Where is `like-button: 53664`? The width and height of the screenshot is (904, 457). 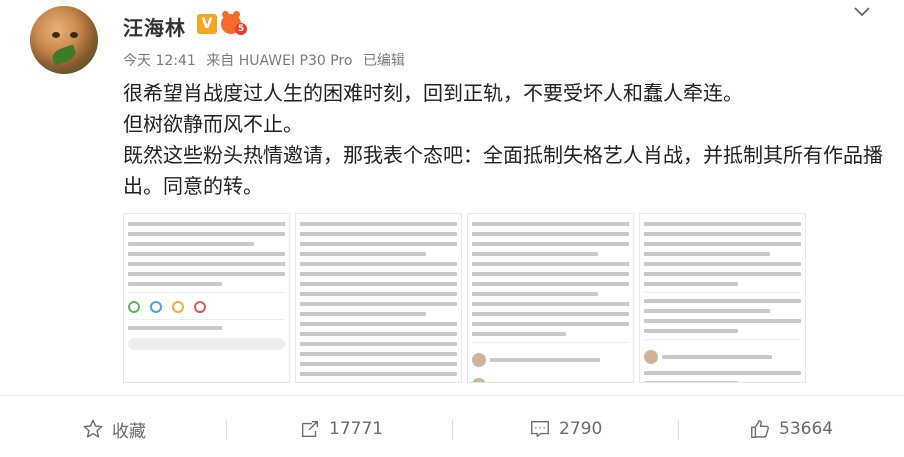 like-button: 53664 is located at coordinates (791, 429).